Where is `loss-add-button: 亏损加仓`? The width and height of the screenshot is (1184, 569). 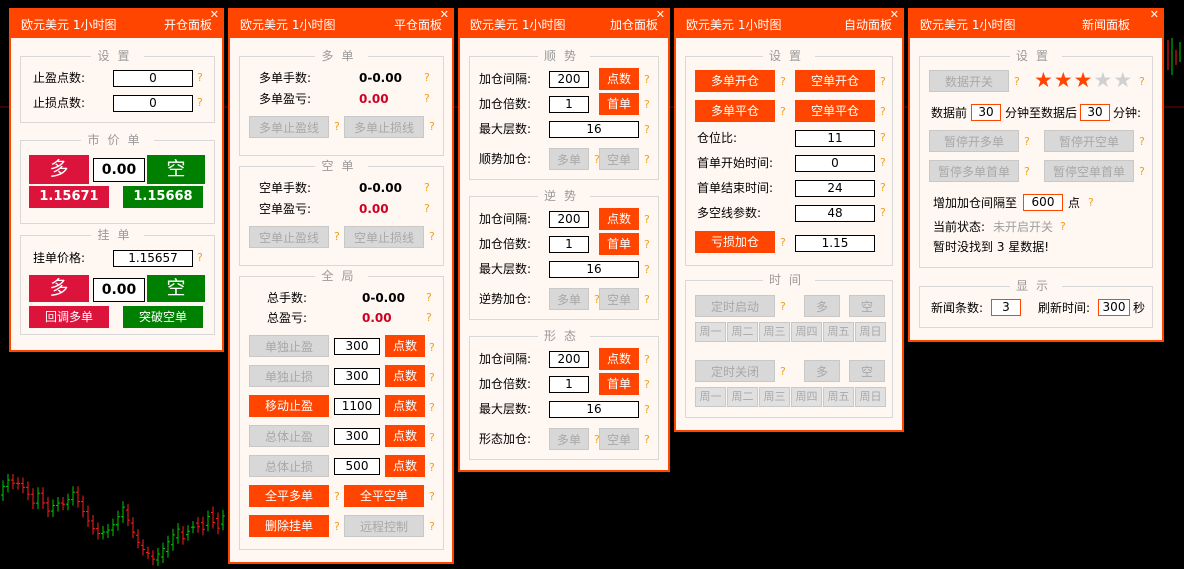
loss-add-button: 亏损加仓 is located at coordinates (735, 242).